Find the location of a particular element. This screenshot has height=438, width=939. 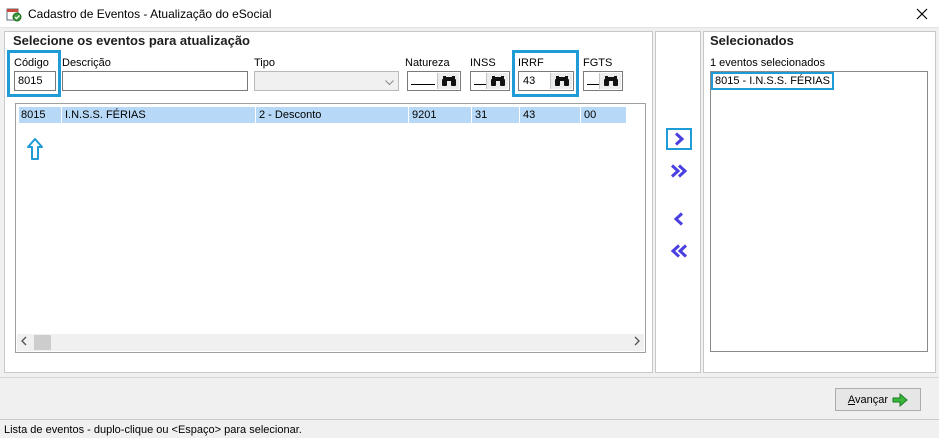

fgts-label: FGTS is located at coordinates (598, 63).